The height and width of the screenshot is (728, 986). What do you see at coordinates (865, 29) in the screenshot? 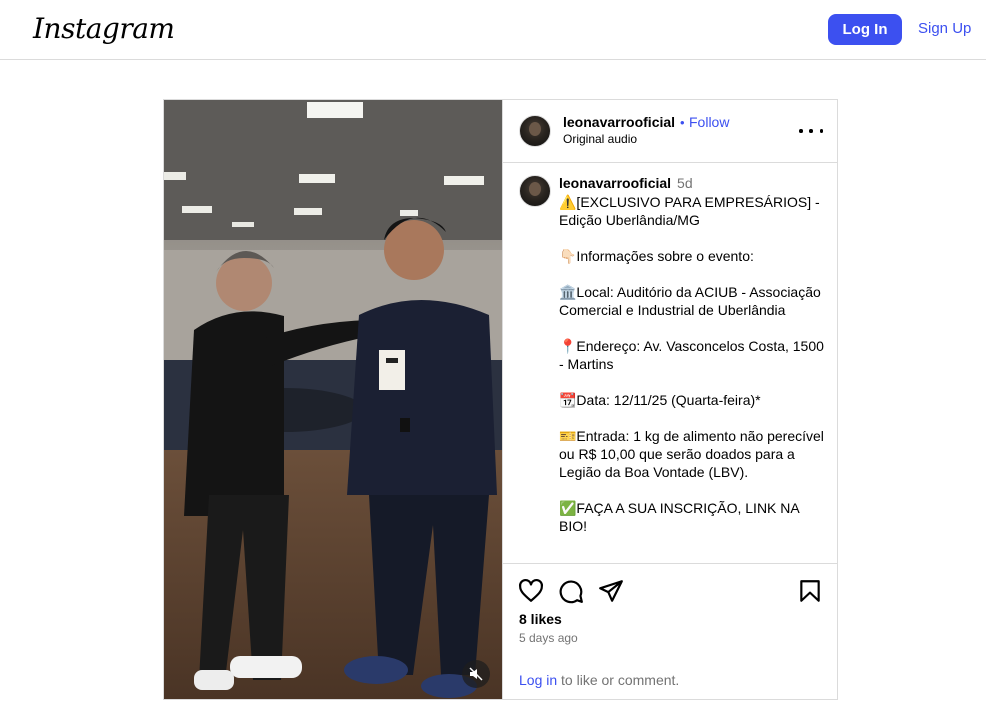
I see `log-in-button: Log In` at bounding box center [865, 29].